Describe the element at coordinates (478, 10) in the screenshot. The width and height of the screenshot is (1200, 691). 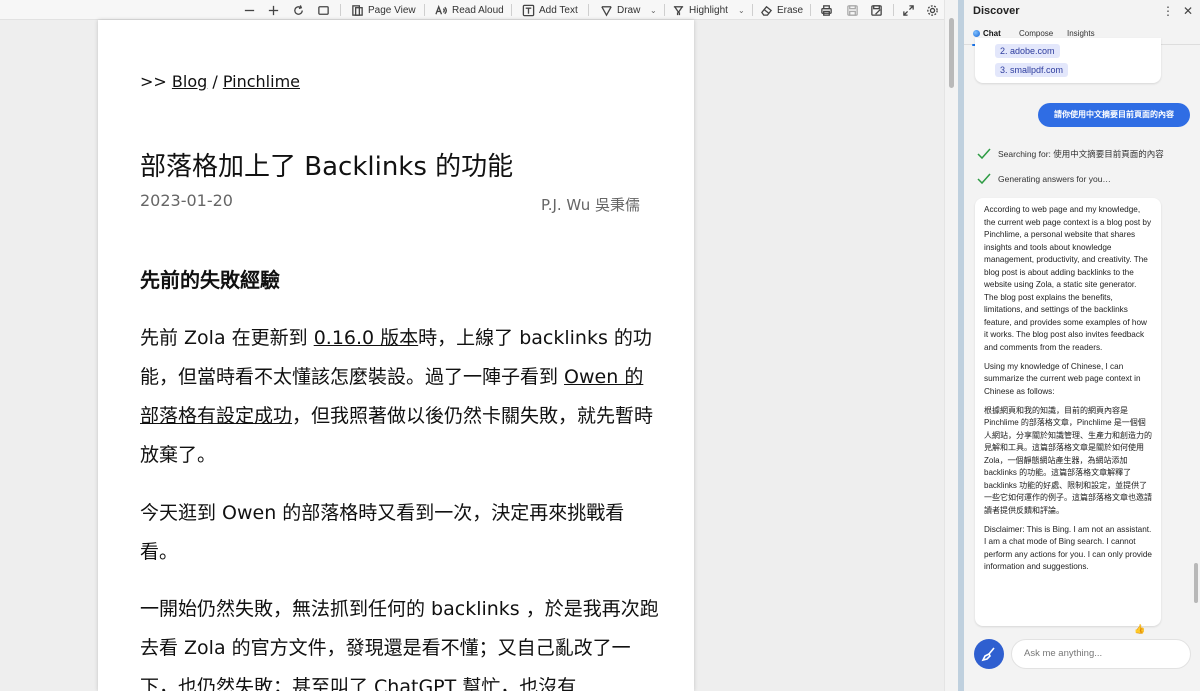
I see `read-aloud-label: Read Aloud` at that location.